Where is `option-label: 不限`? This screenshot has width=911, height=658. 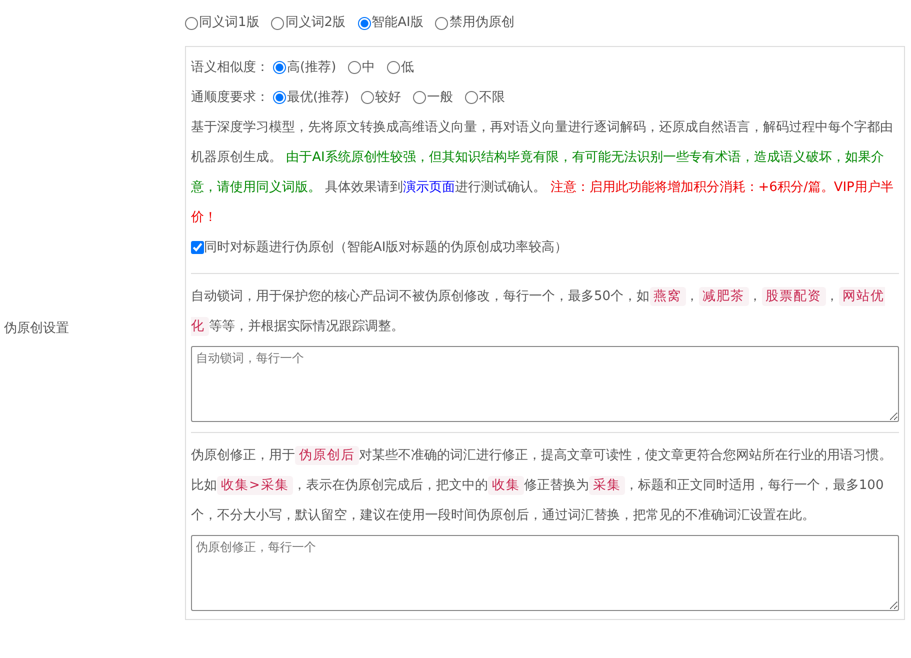 option-label: 不限 is located at coordinates (492, 97).